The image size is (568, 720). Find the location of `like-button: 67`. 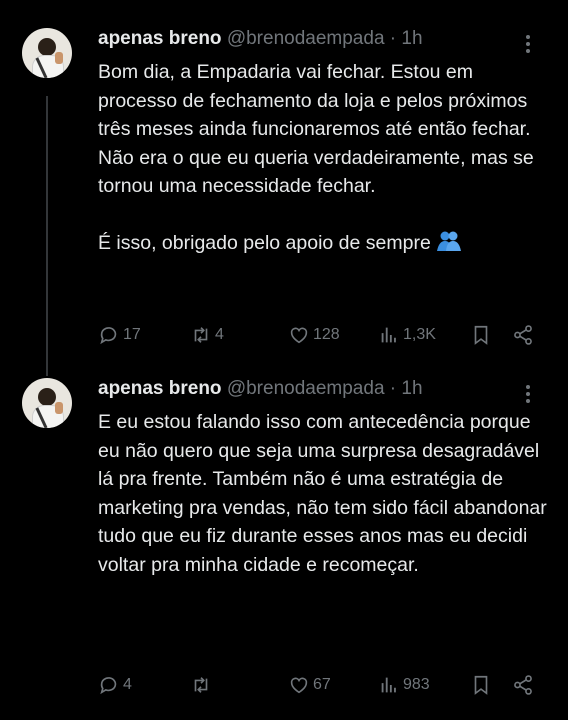

like-button: 67 is located at coordinates (309, 685).